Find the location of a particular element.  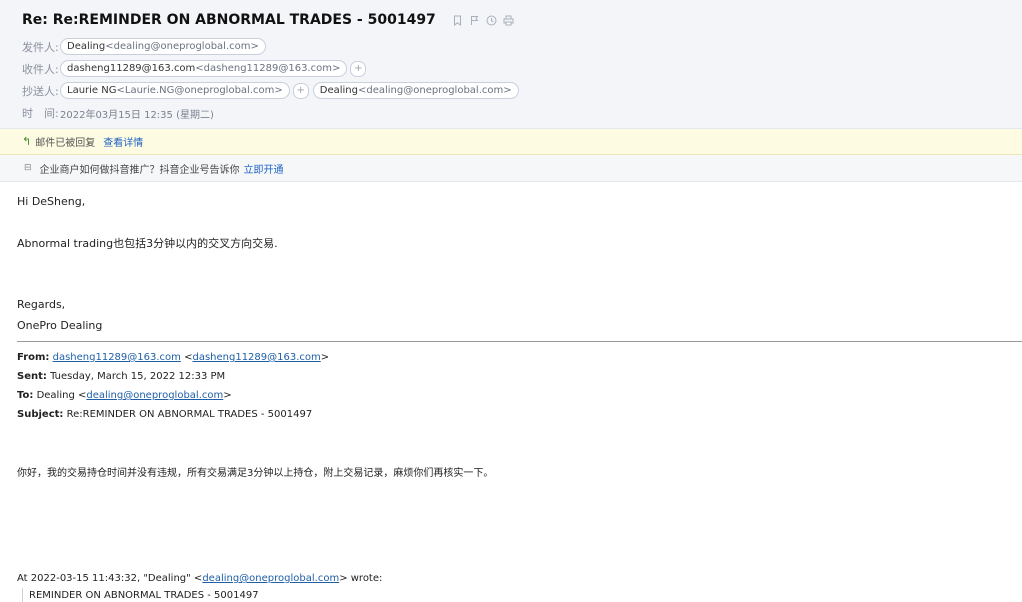

body-line: Abnormal trading也包括3分钟以内的交叉方向交易. is located at coordinates (147, 243).